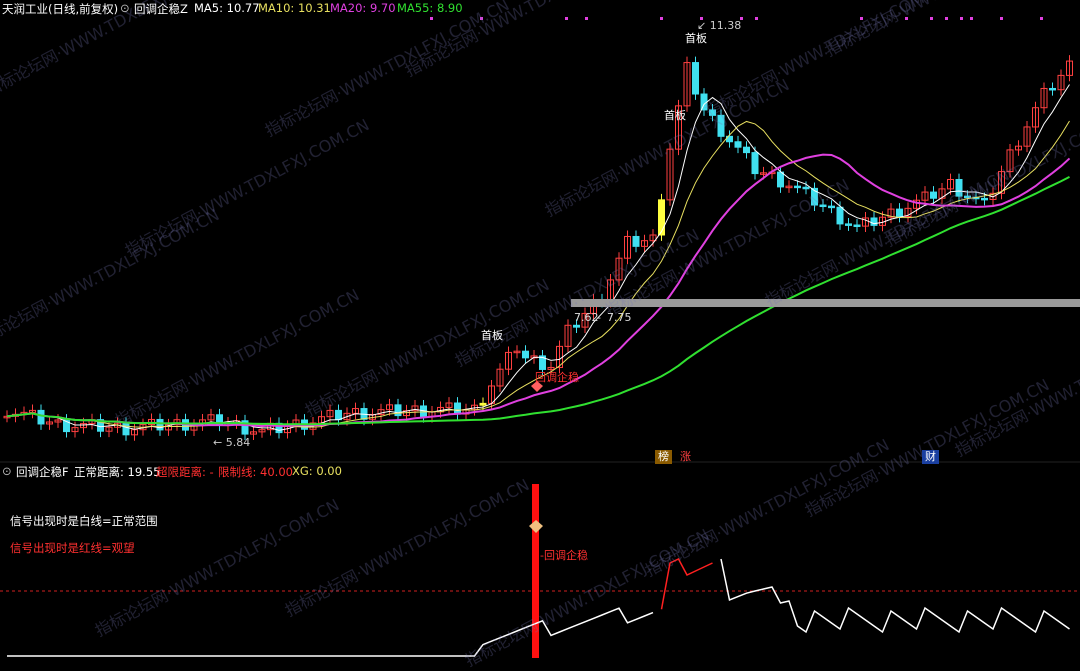  I want to click on ma10-value: MA10: 10.31, so click(294, 8).